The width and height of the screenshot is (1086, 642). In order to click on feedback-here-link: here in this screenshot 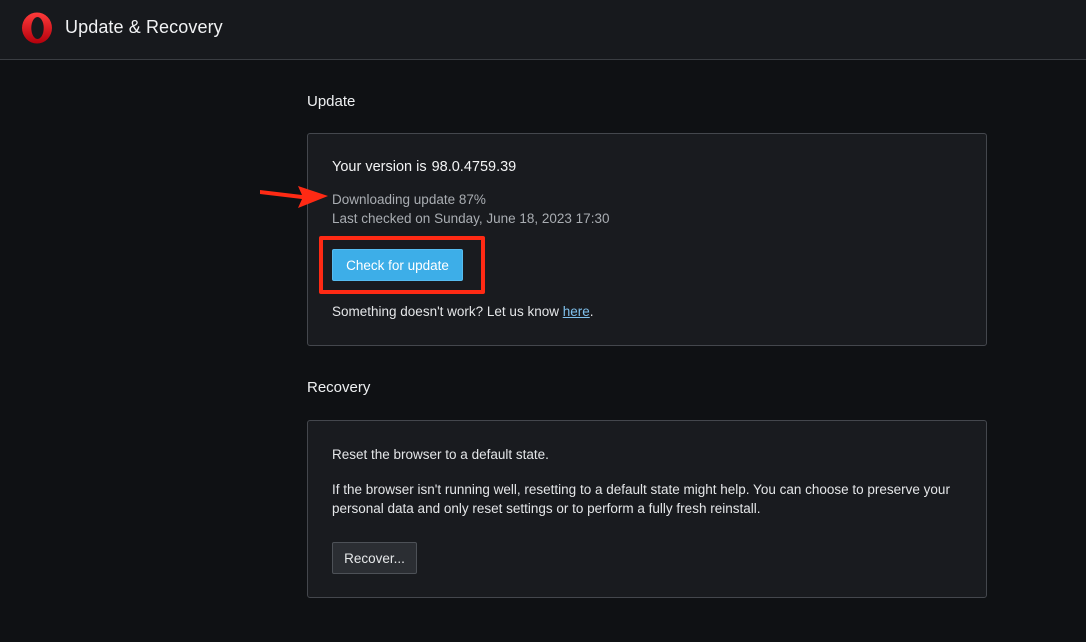, I will do `click(576, 311)`.